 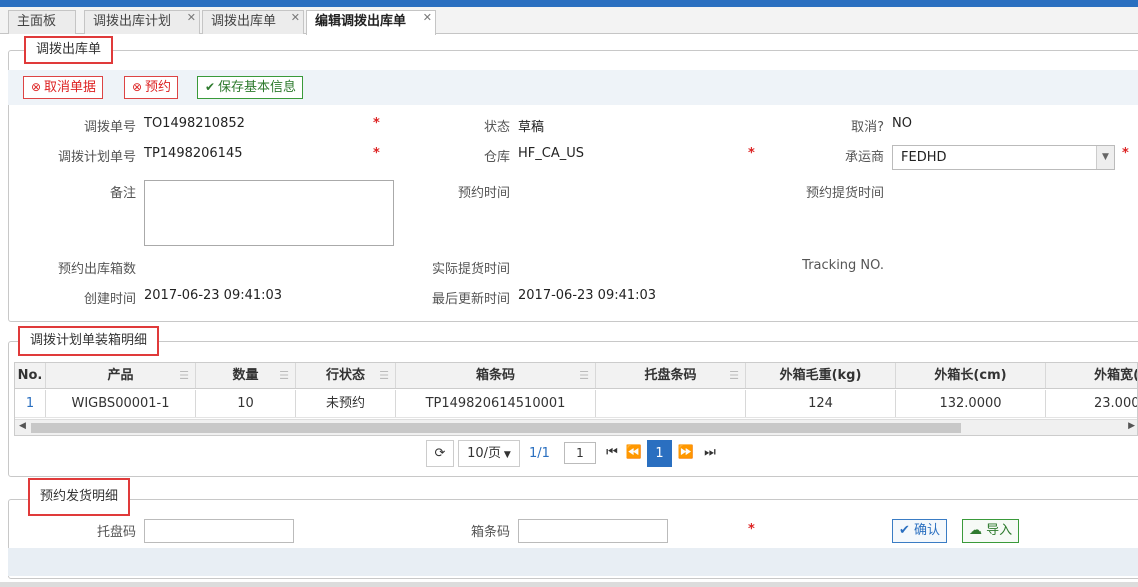 I want to click on reserve-button: ⊗ 预约, so click(x=151, y=87).